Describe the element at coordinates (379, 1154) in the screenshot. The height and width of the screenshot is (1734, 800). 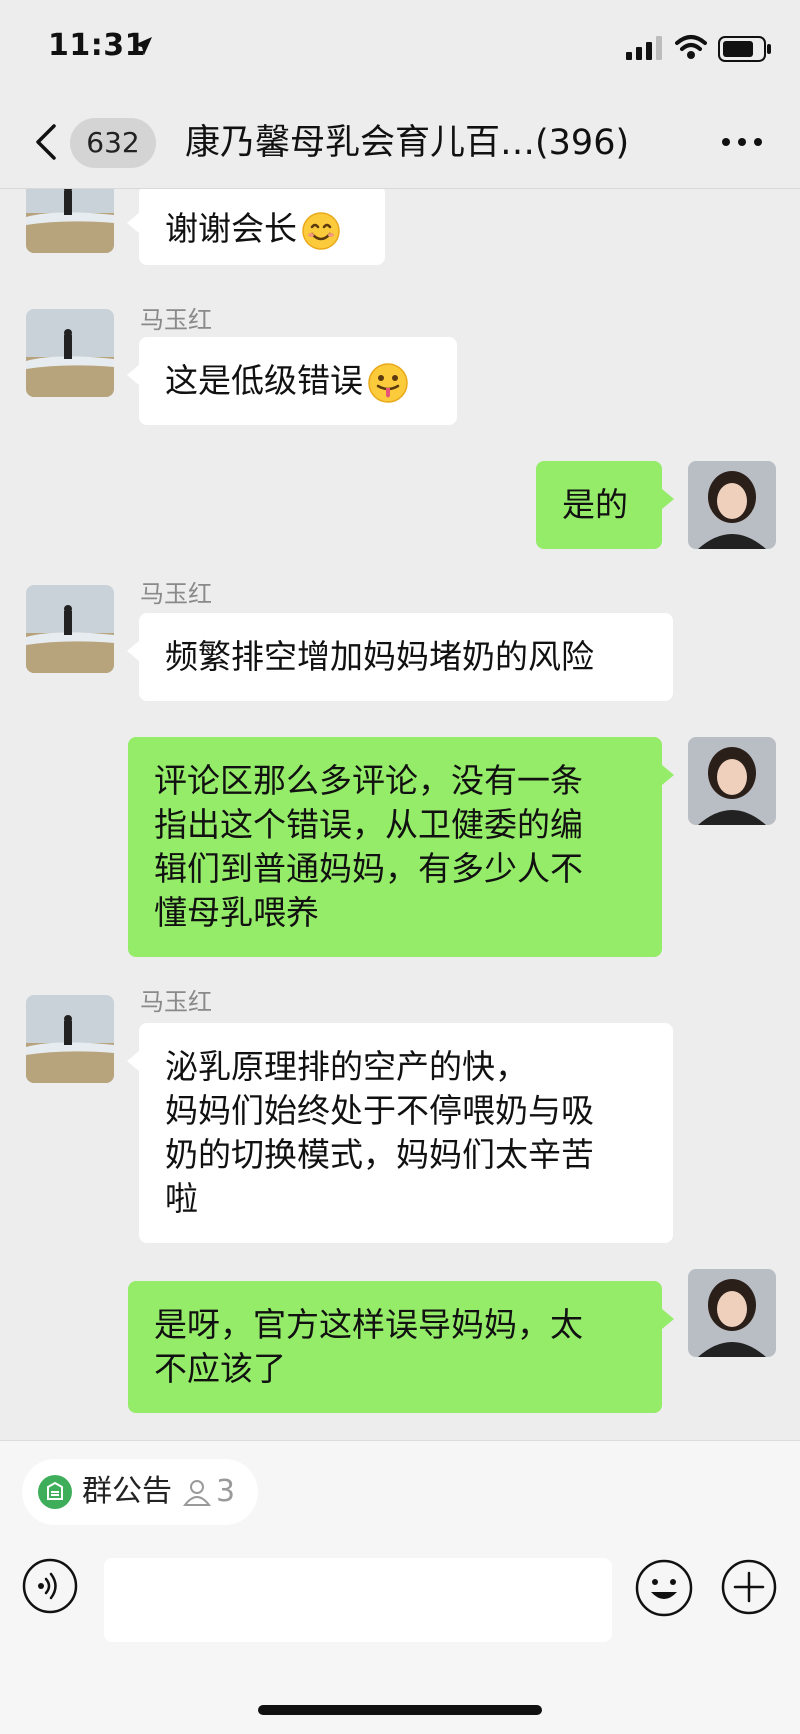
I see `message-line: 奶的切换模式，妈妈们太辛苦` at that location.